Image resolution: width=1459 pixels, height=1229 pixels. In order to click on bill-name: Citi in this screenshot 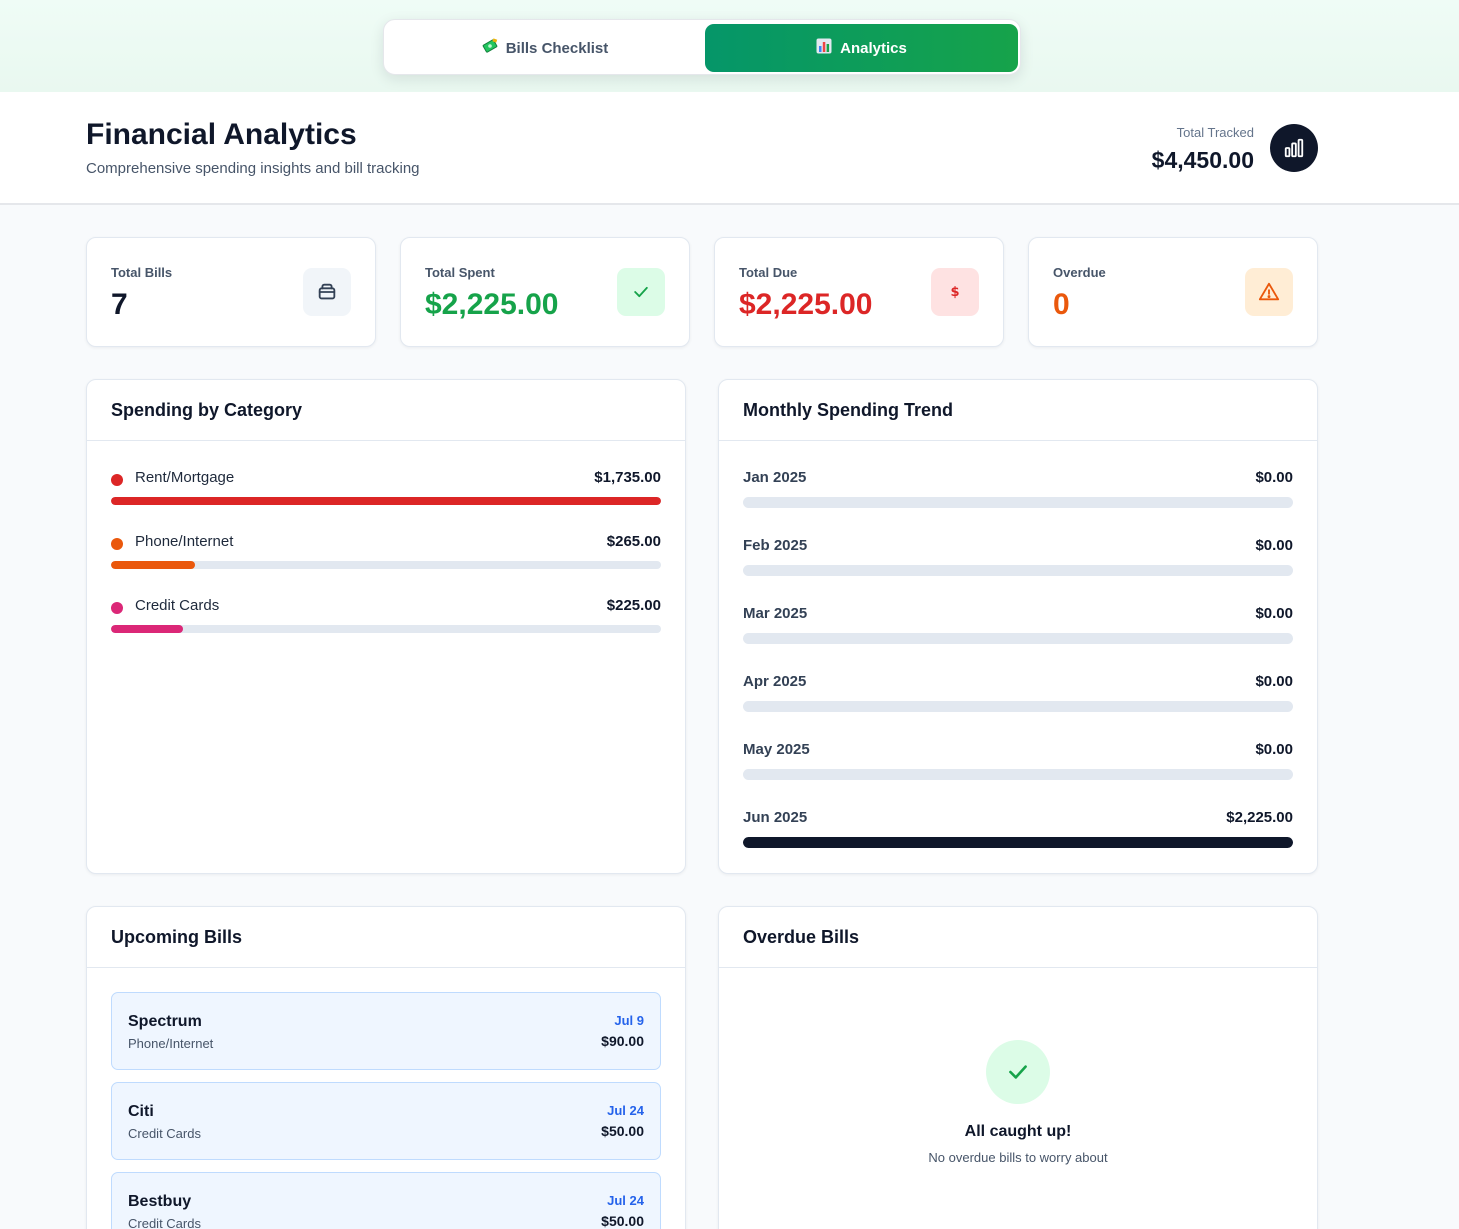, I will do `click(141, 1111)`.